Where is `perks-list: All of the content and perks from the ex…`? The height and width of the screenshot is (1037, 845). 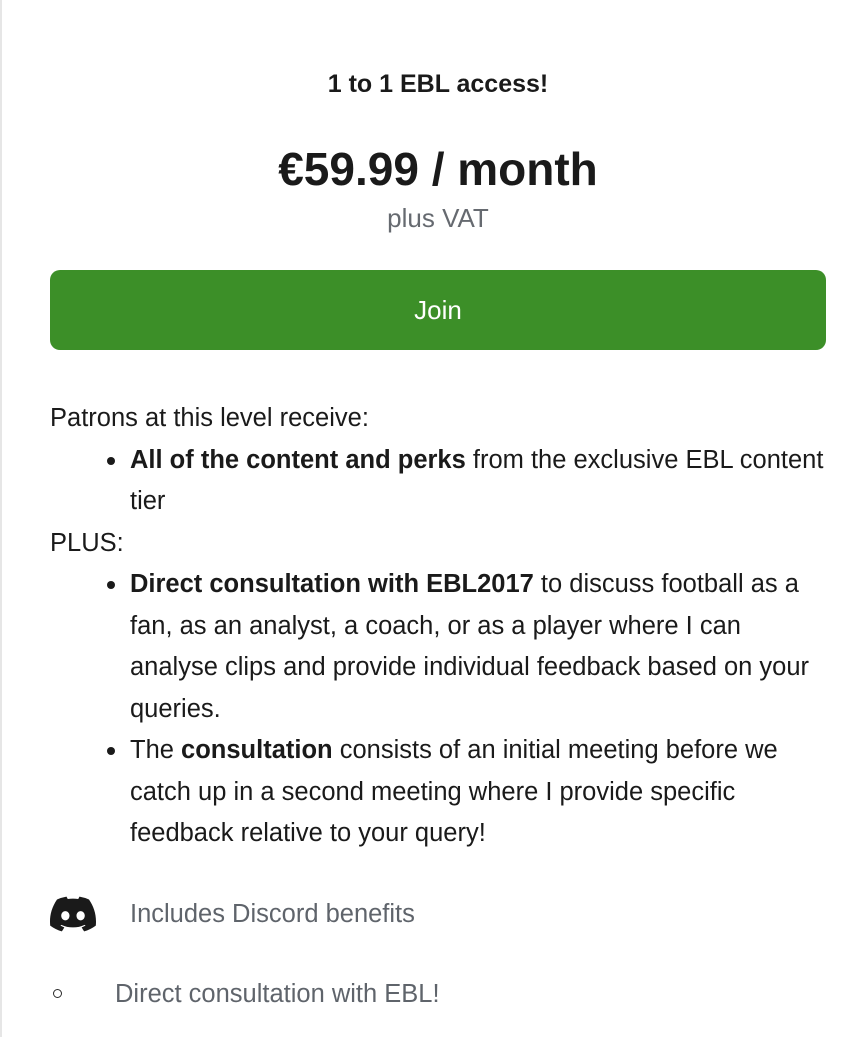 perks-list: All of the content and perks from the ex… is located at coordinates (438, 481).